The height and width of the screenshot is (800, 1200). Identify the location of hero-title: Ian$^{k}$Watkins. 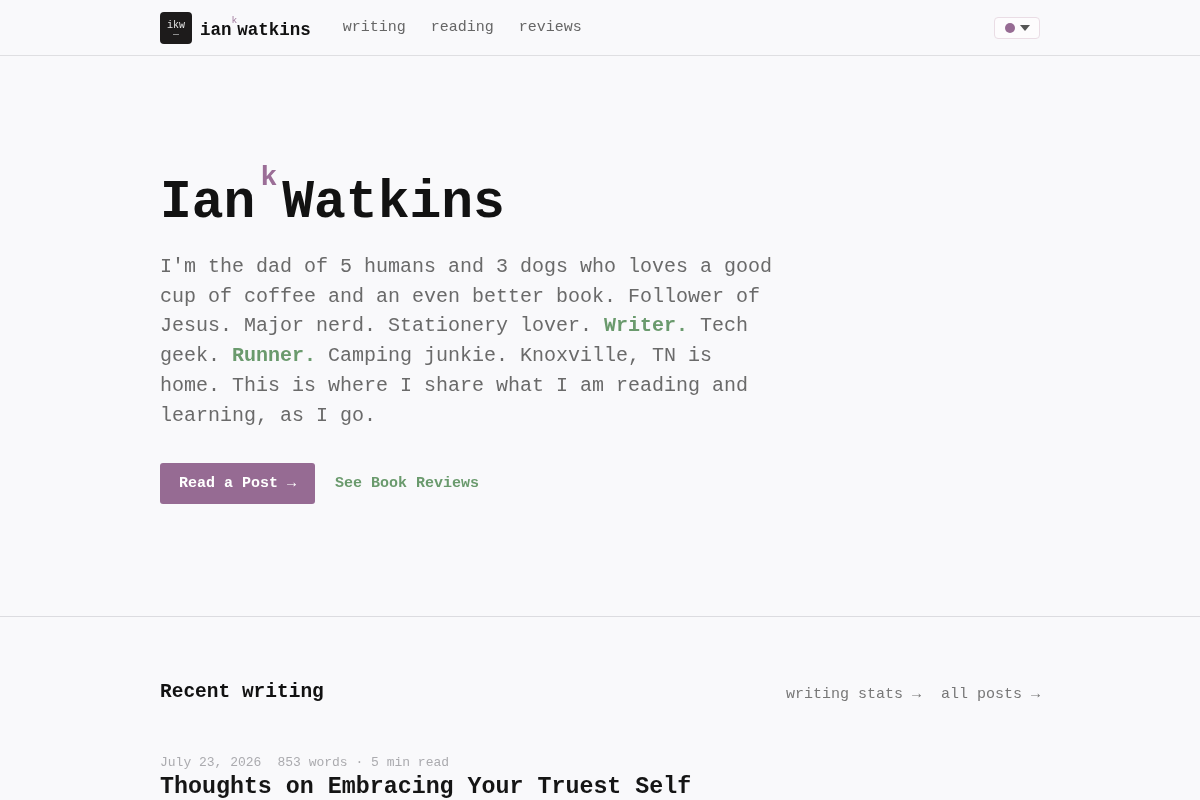
(332, 197).